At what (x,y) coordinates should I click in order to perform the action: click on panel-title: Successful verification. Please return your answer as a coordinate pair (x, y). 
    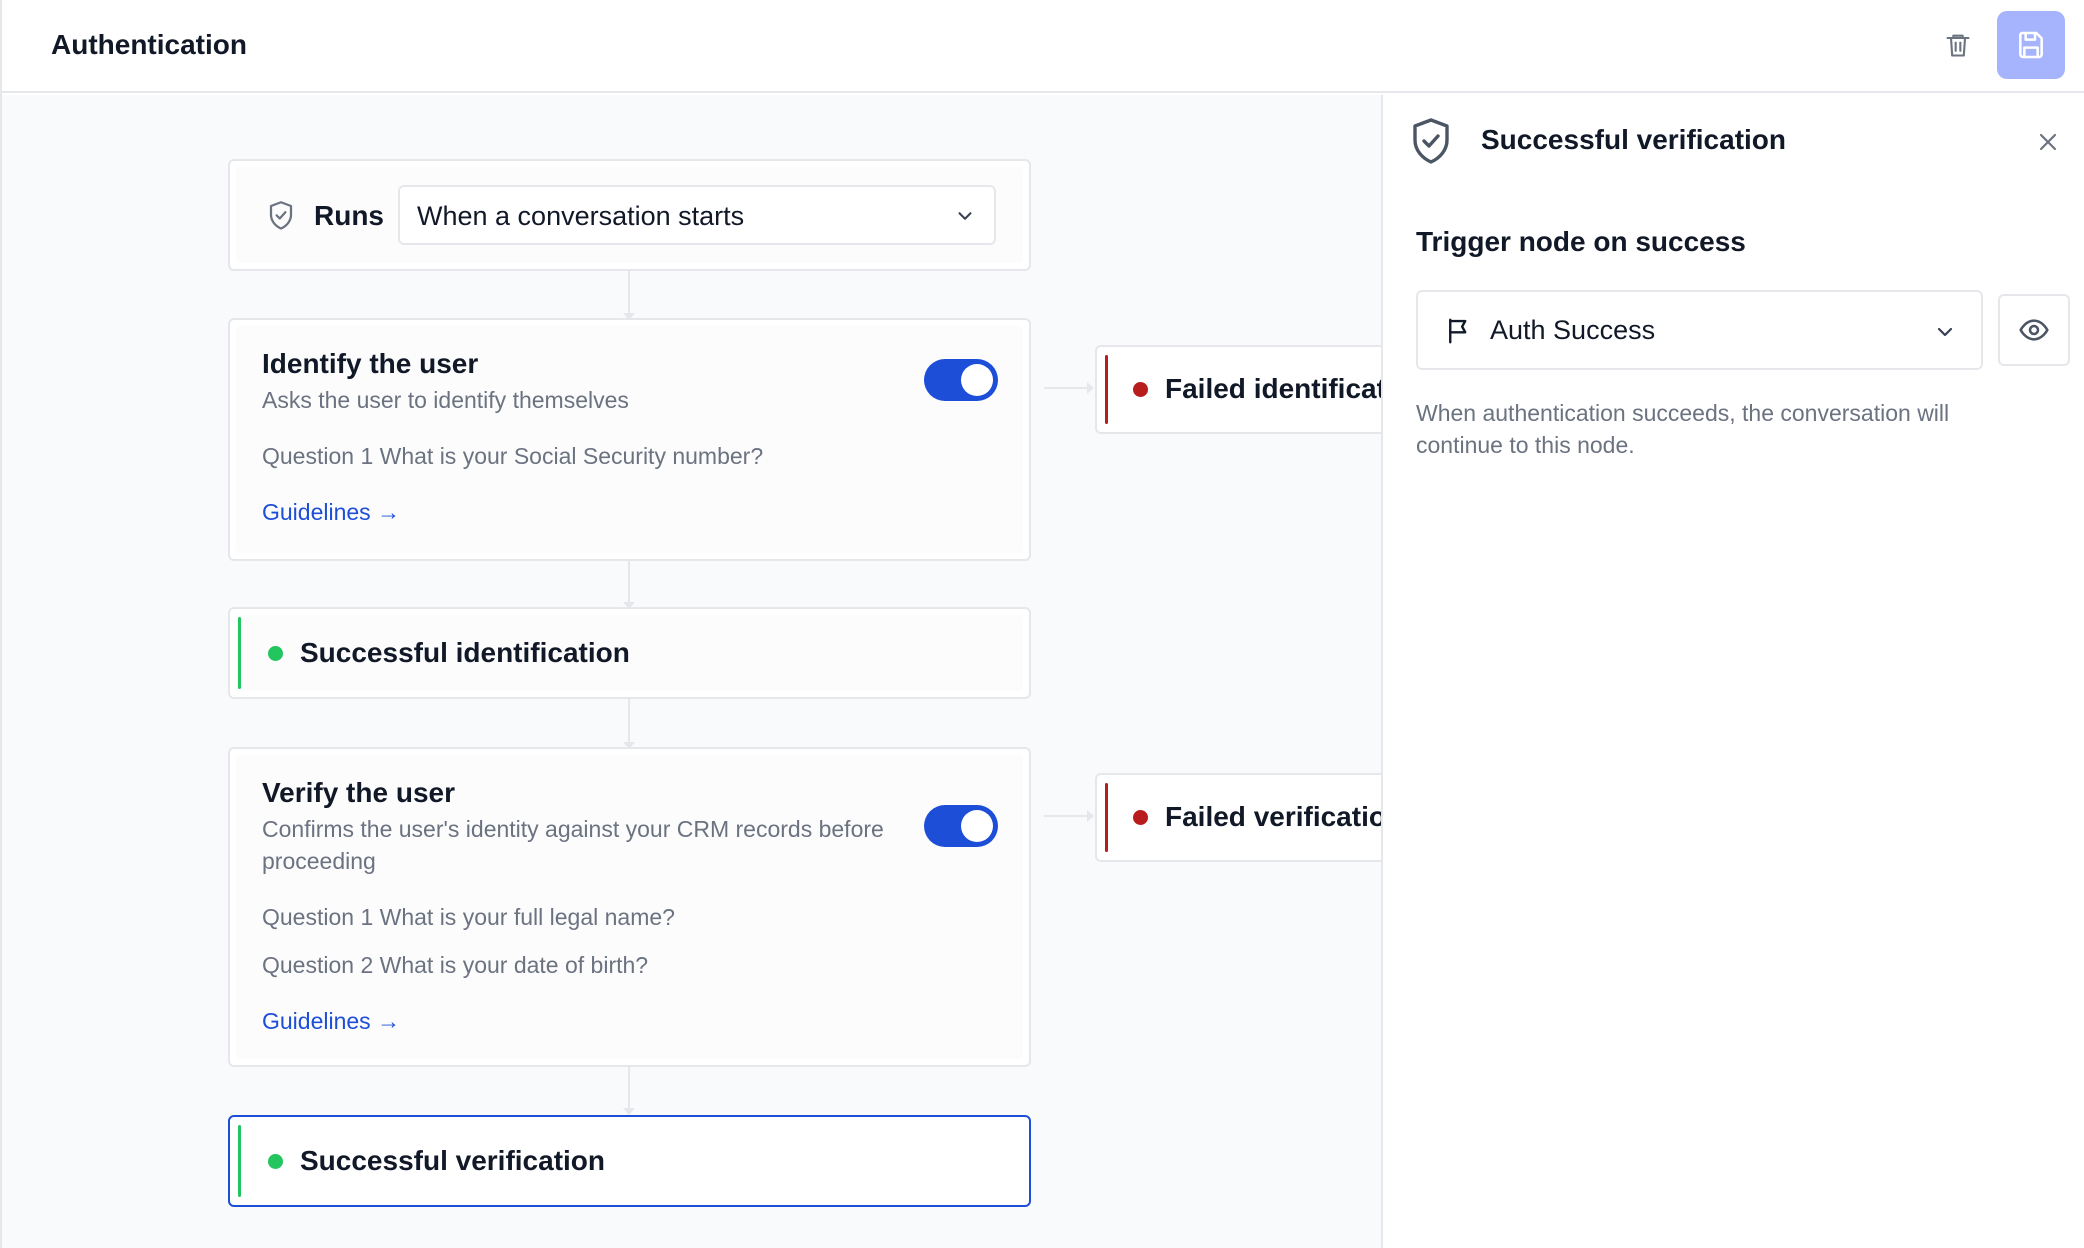
    Looking at the image, I should click on (1634, 139).